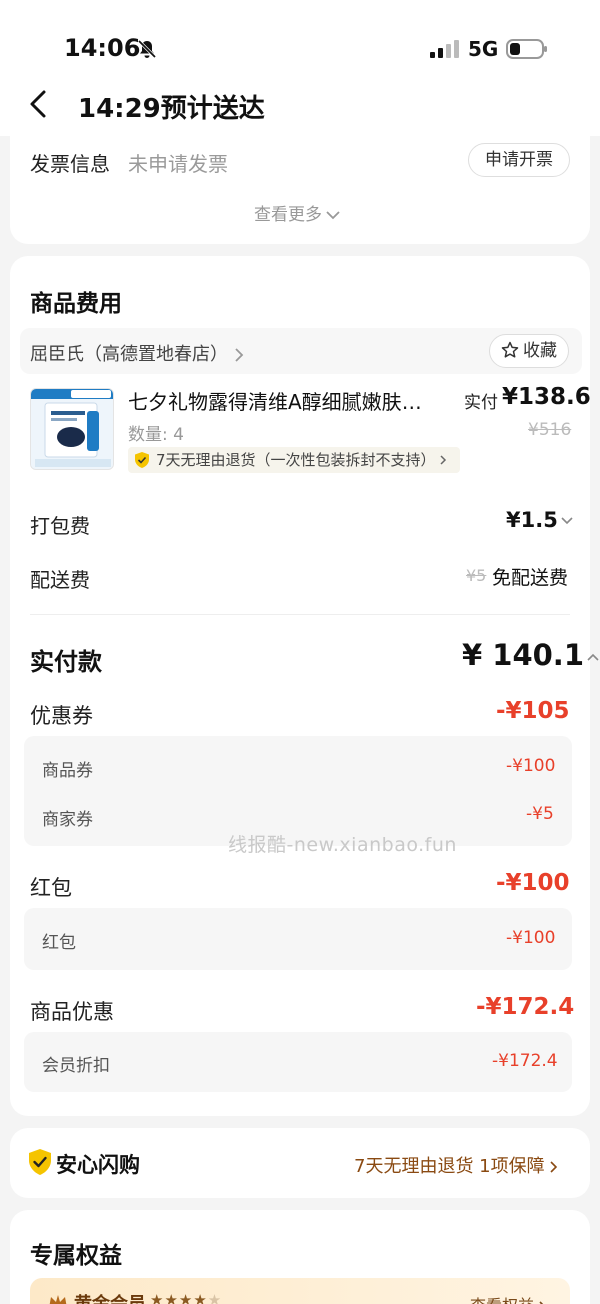  Describe the element at coordinates (530, 578) in the screenshot. I see `shipping-fee-value: 免配送费` at that location.